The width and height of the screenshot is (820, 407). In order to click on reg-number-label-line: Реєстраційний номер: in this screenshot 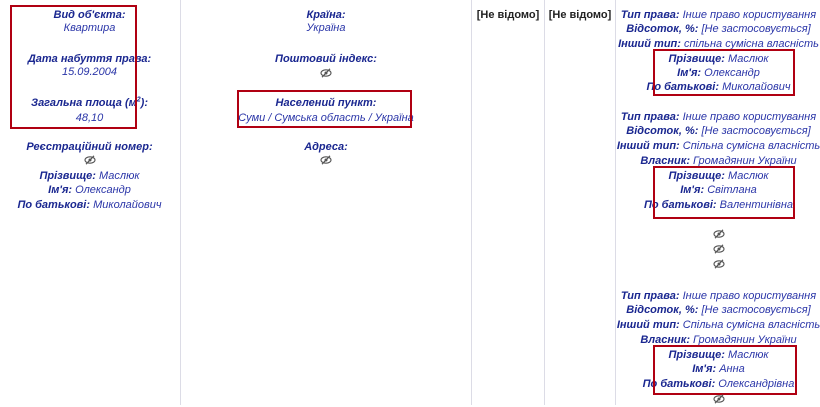, I will do `click(89, 147)`.